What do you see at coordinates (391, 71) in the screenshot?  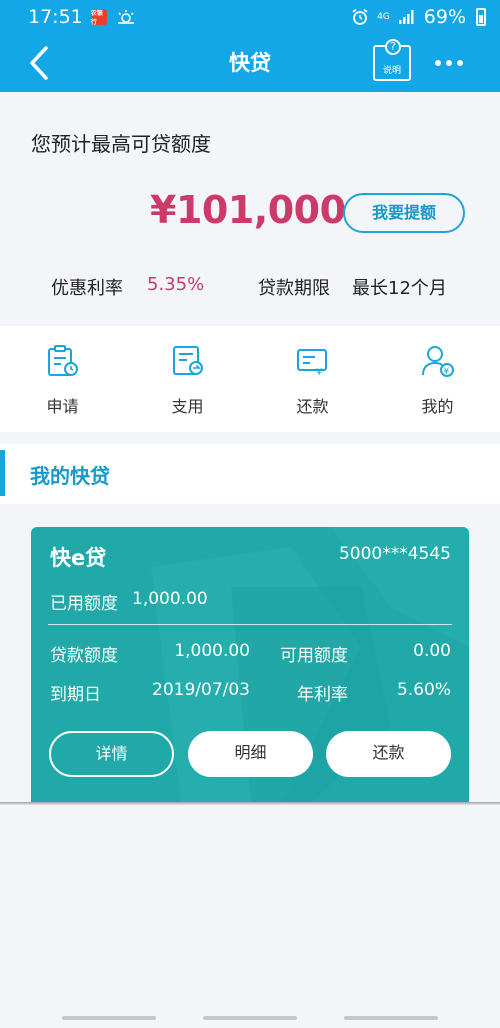 I see `help-label: 说明` at bounding box center [391, 71].